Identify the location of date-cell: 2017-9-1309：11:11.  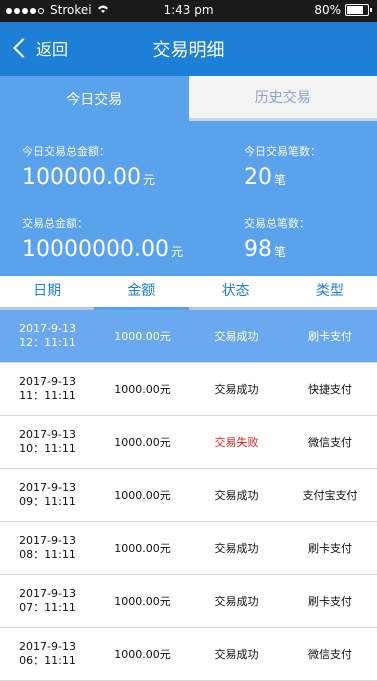
(47, 495).